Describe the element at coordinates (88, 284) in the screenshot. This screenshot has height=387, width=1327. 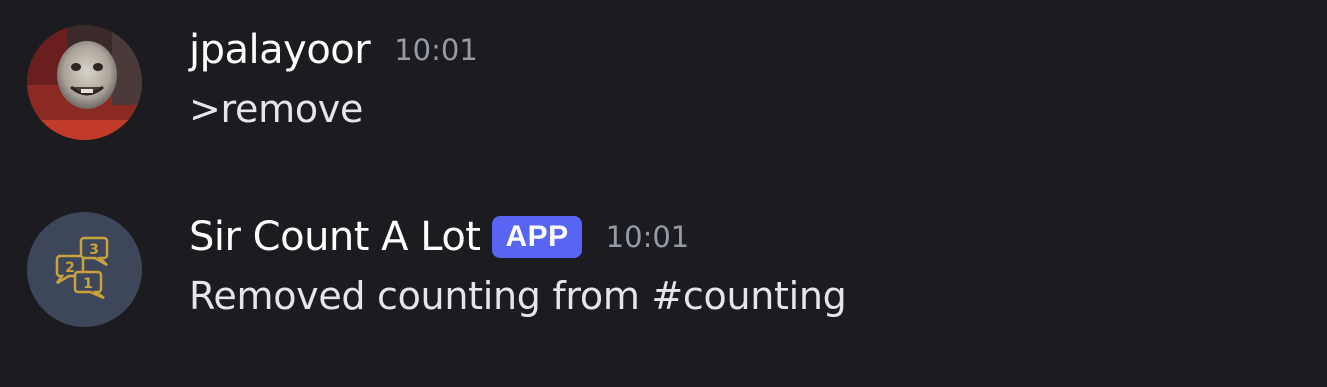
I see `bubble-number: 1` at that location.